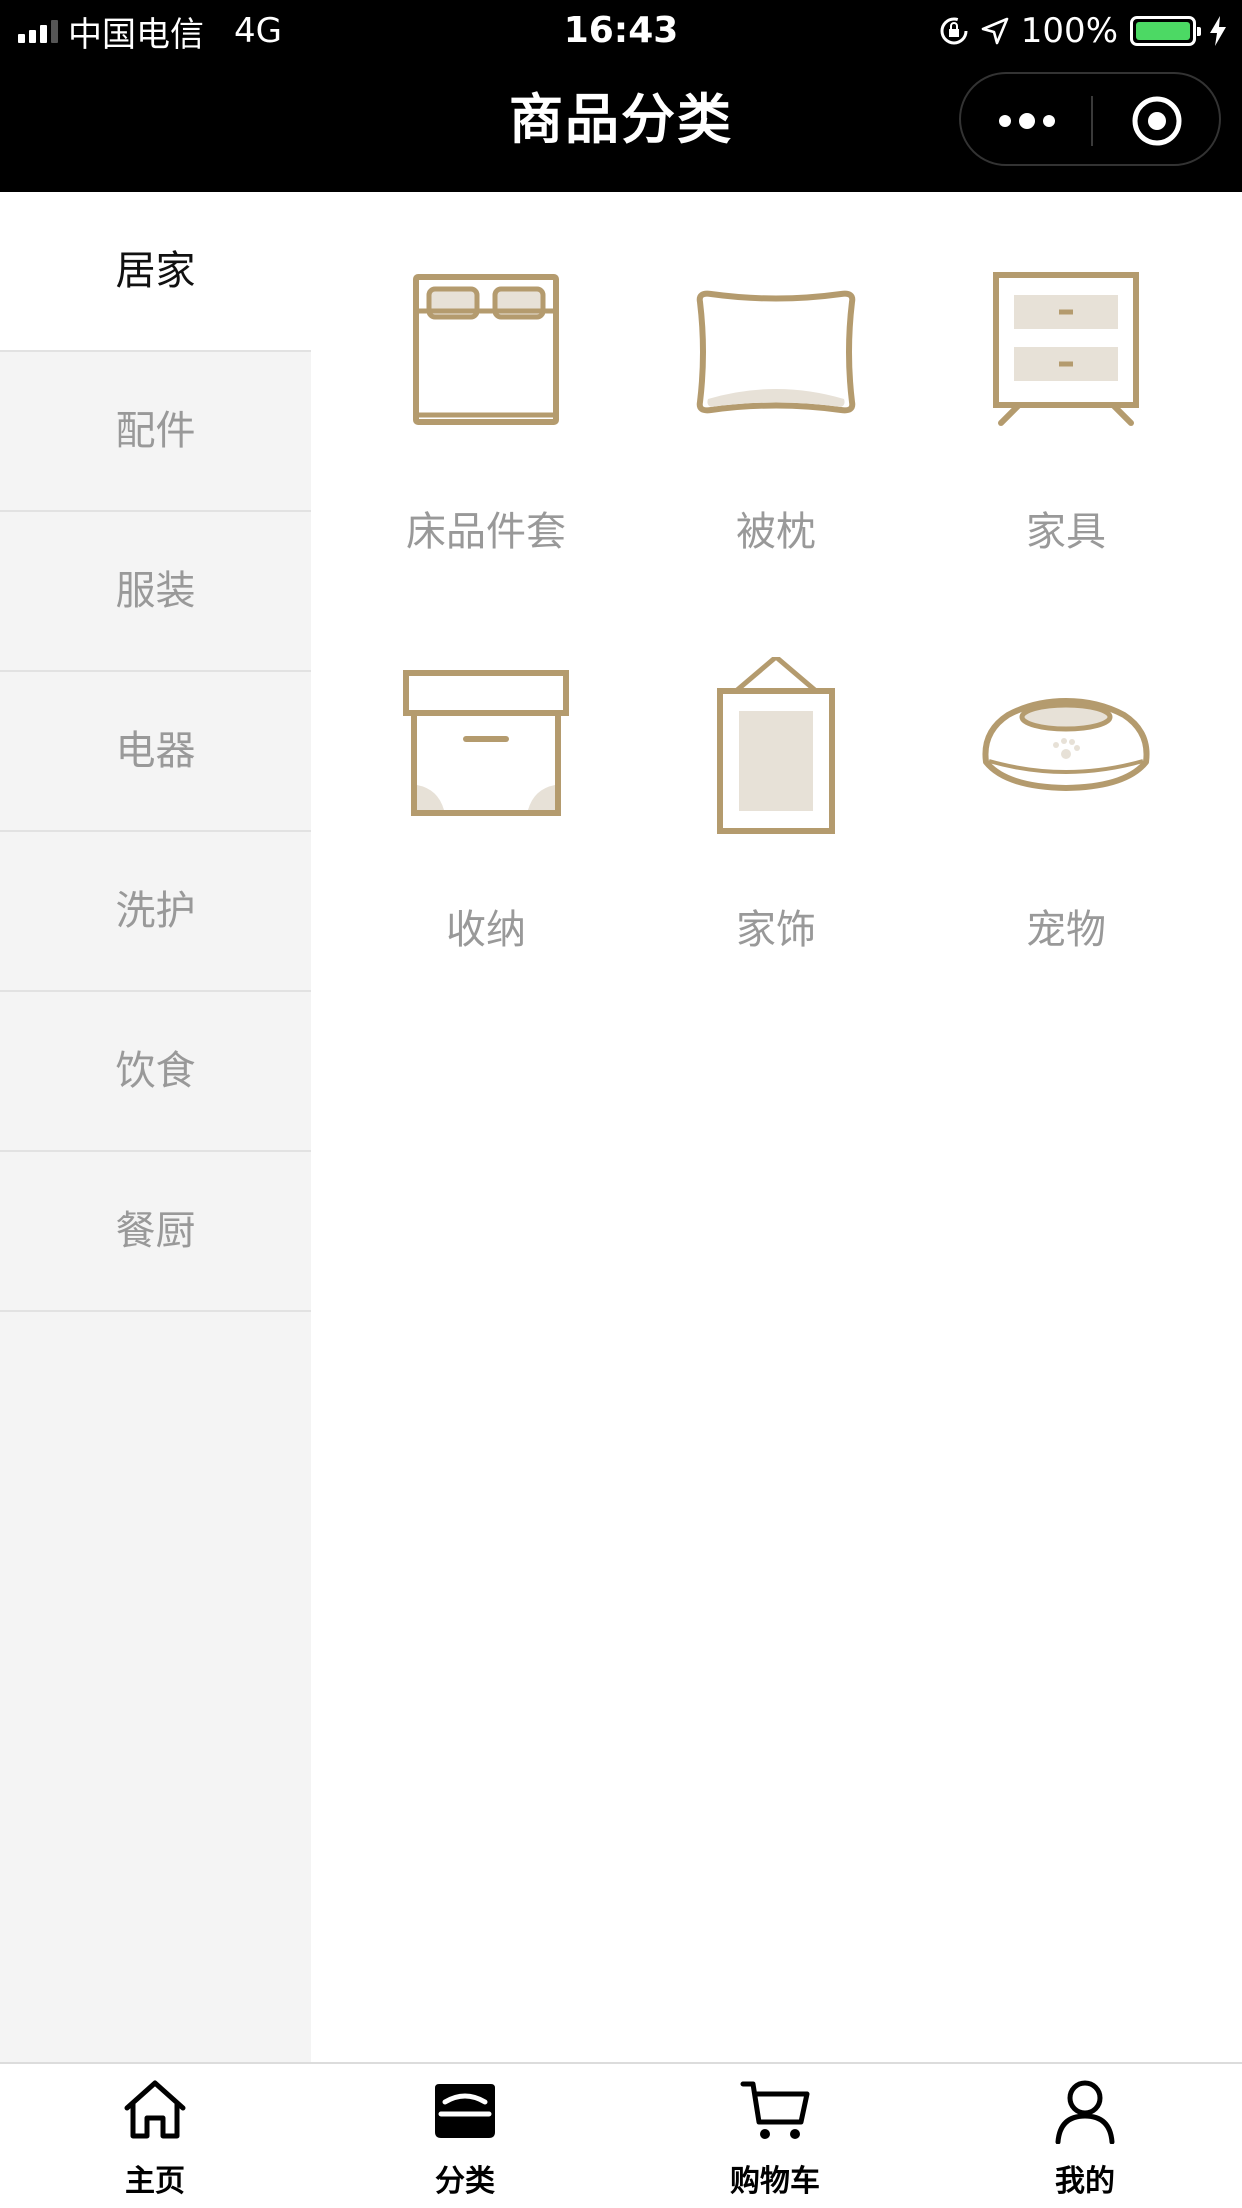 Image resolution: width=1242 pixels, height=2208 pixels. I want to click on more-dots-icon, so click(1027, 121).